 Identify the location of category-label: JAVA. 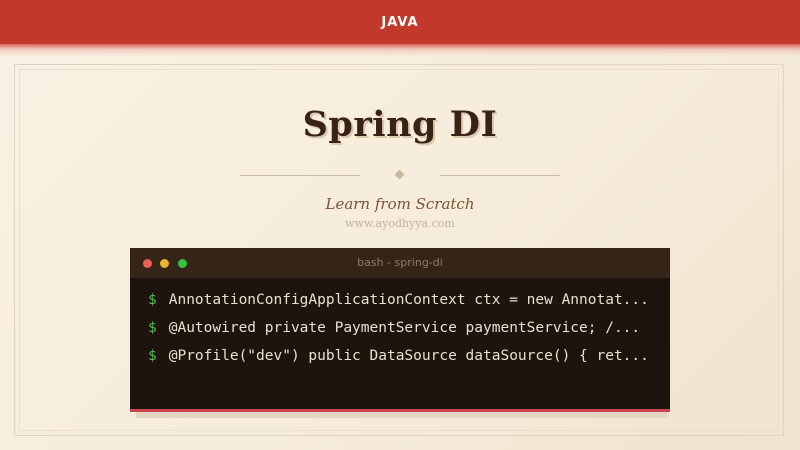
(400, 22).